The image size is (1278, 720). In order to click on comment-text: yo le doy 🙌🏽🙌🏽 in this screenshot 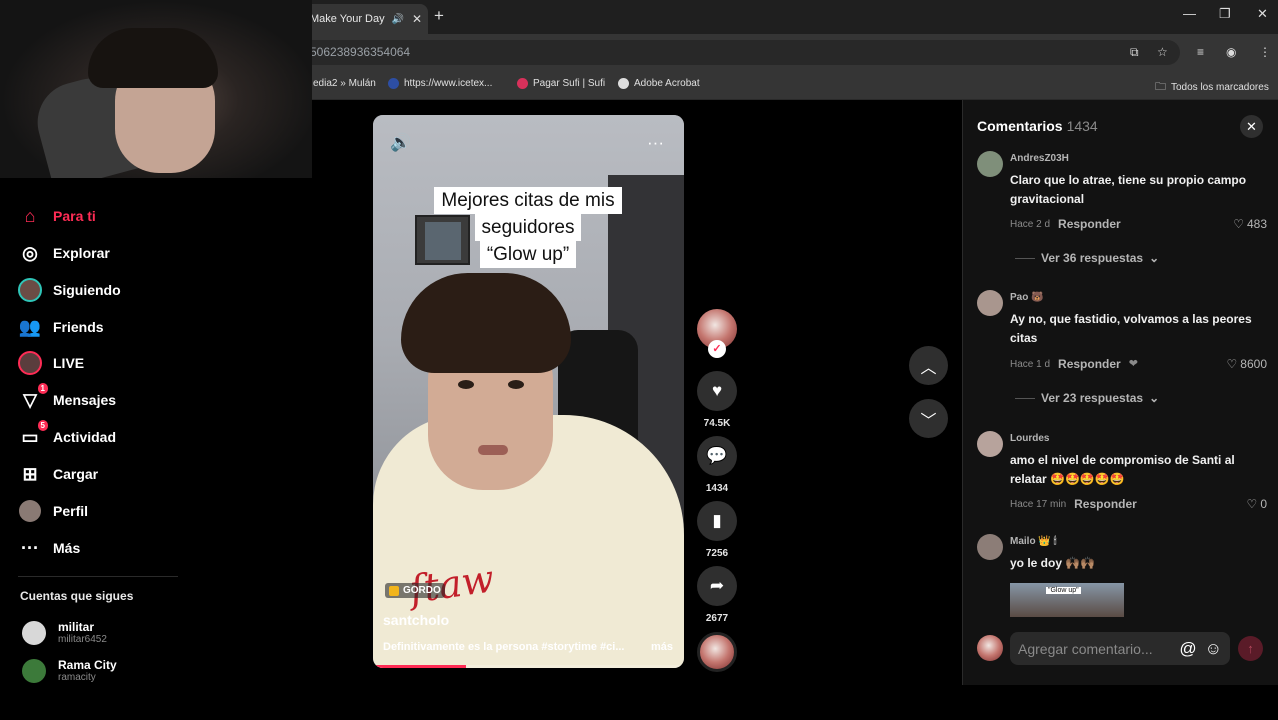, I will do `click(1053, 563)`.